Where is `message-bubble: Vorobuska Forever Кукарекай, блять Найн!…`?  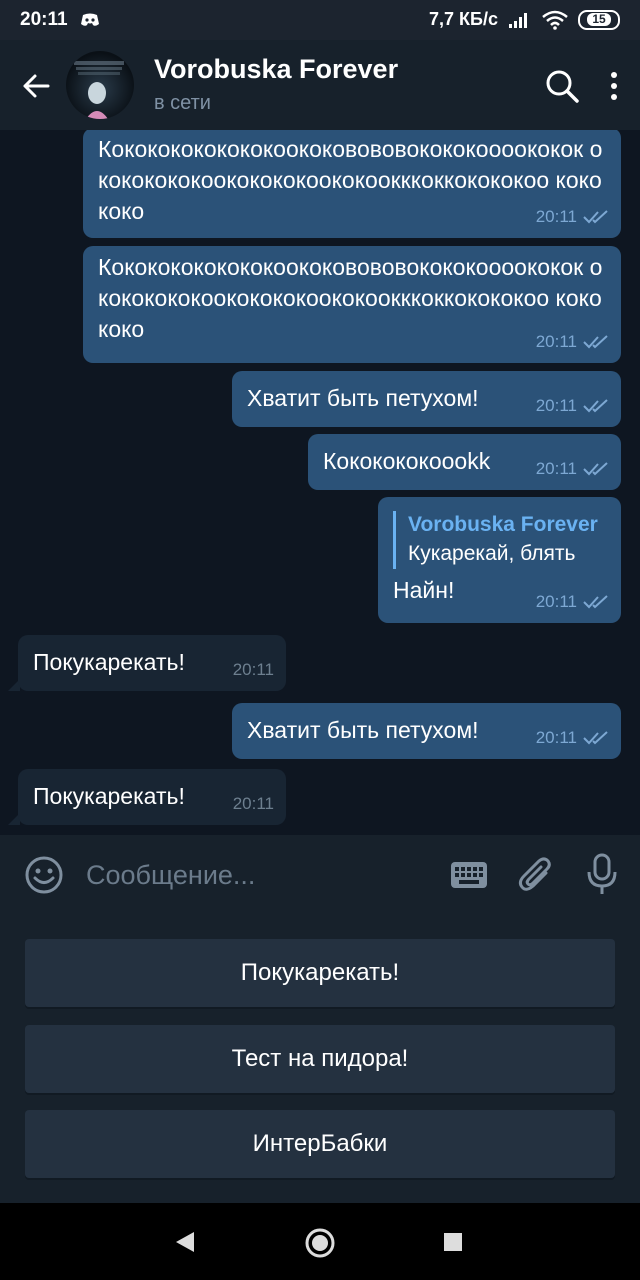
message-bubble: Vorobuska Forever Кукарекай, блять Найн!… is located at coordinates (499, 560).